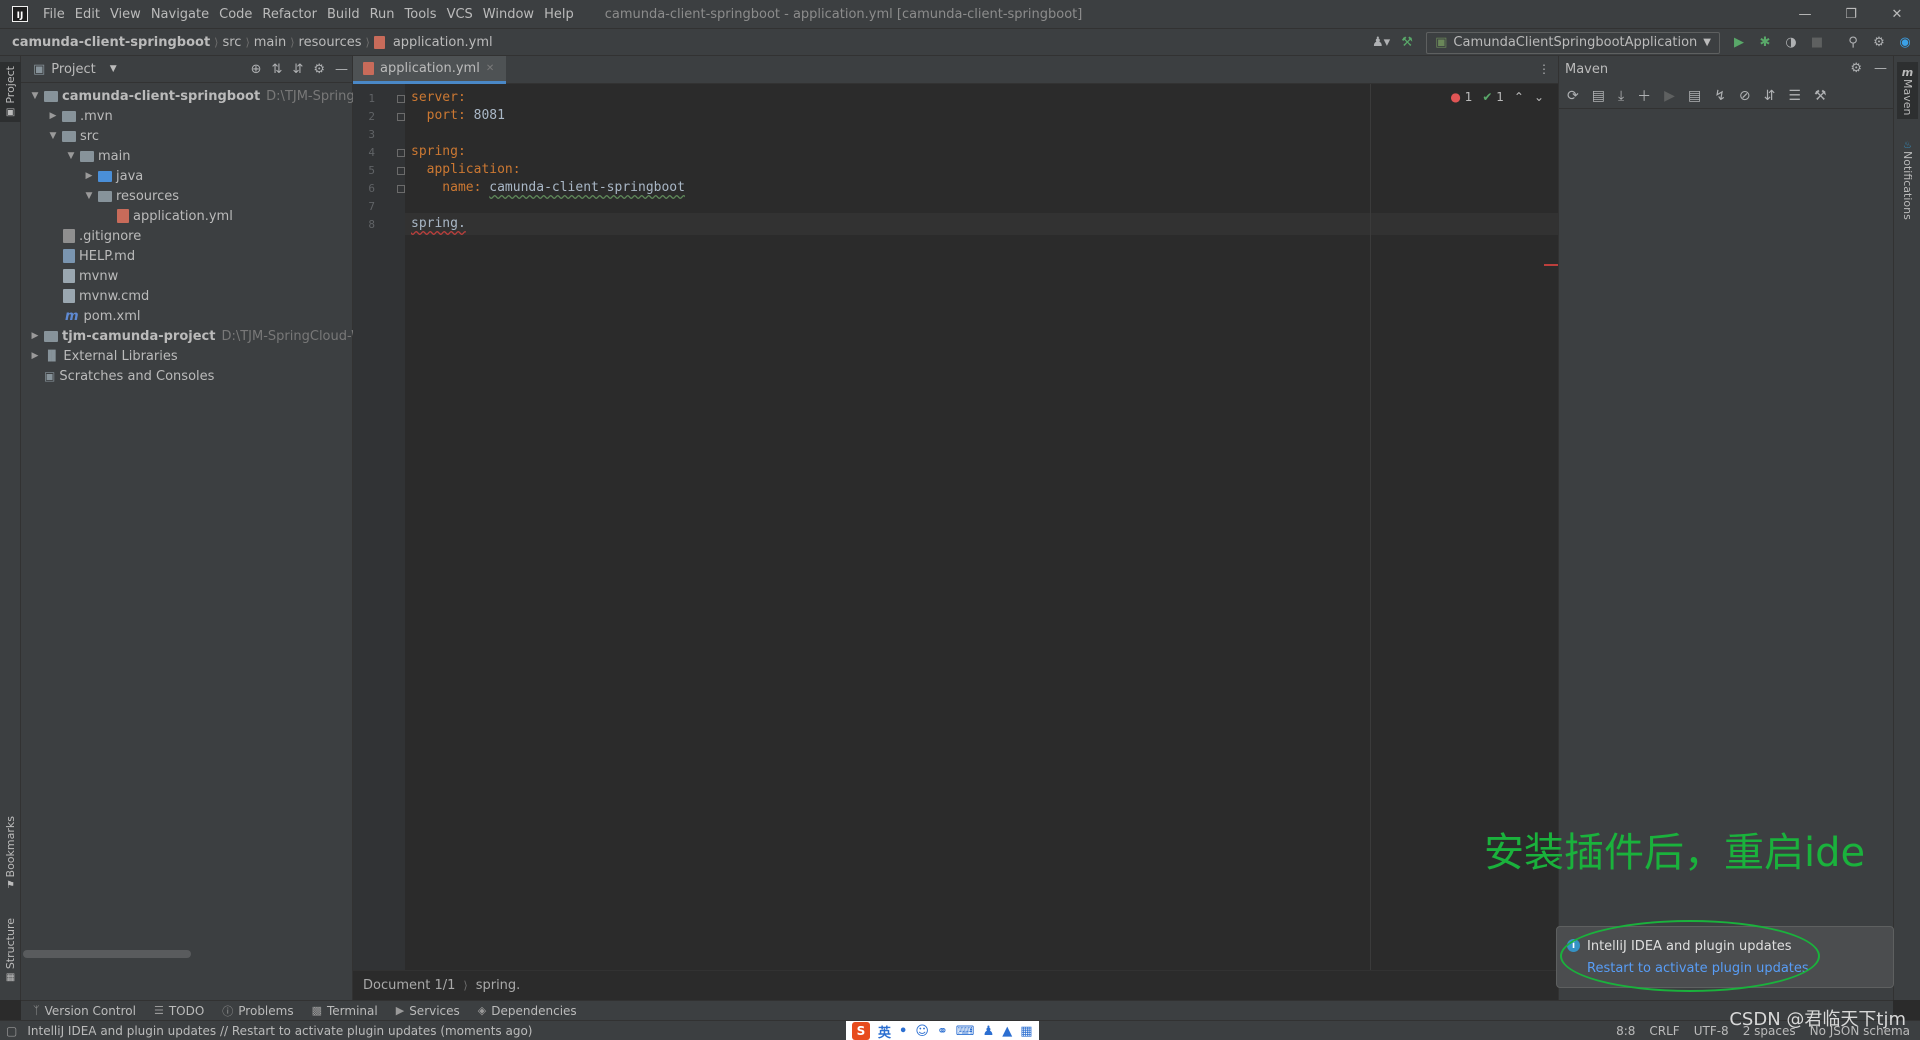 This screenshot has width=1920, height=1040. Describe the element at coordinates (11, 1031) in the screenshot. I see `status-toggle-icon: ▢` at that location.